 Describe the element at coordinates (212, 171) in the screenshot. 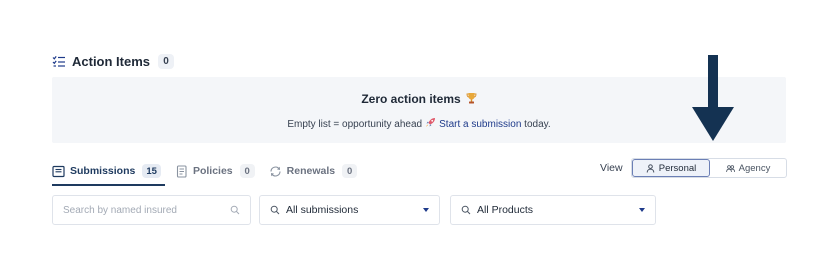

I see `tab-policies-label: Policies` at that location.